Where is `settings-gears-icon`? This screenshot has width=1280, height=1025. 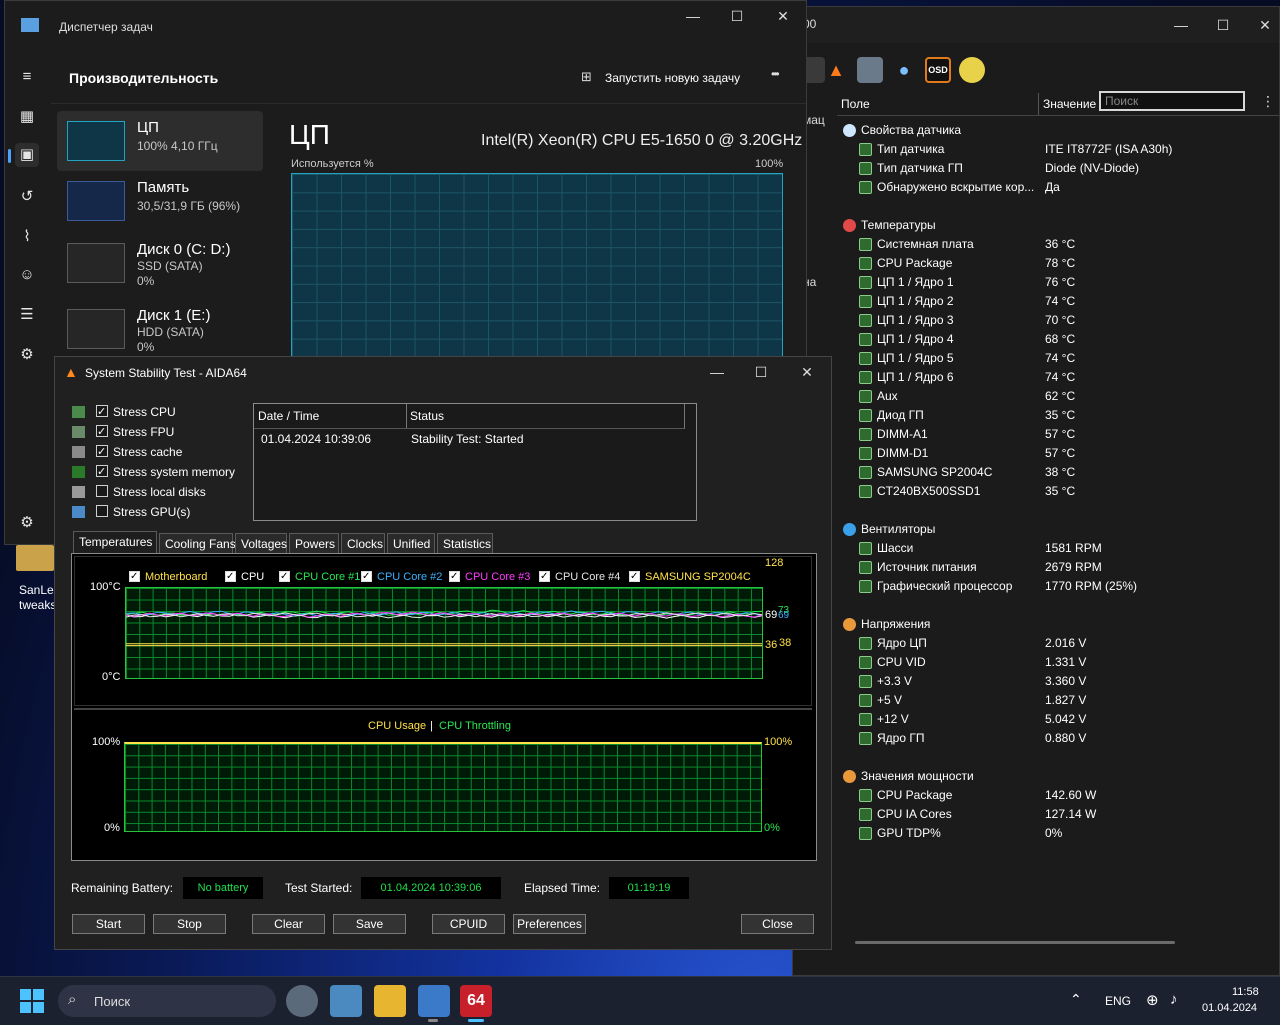
settings-gears-icon is located at coordinates (870, 70).